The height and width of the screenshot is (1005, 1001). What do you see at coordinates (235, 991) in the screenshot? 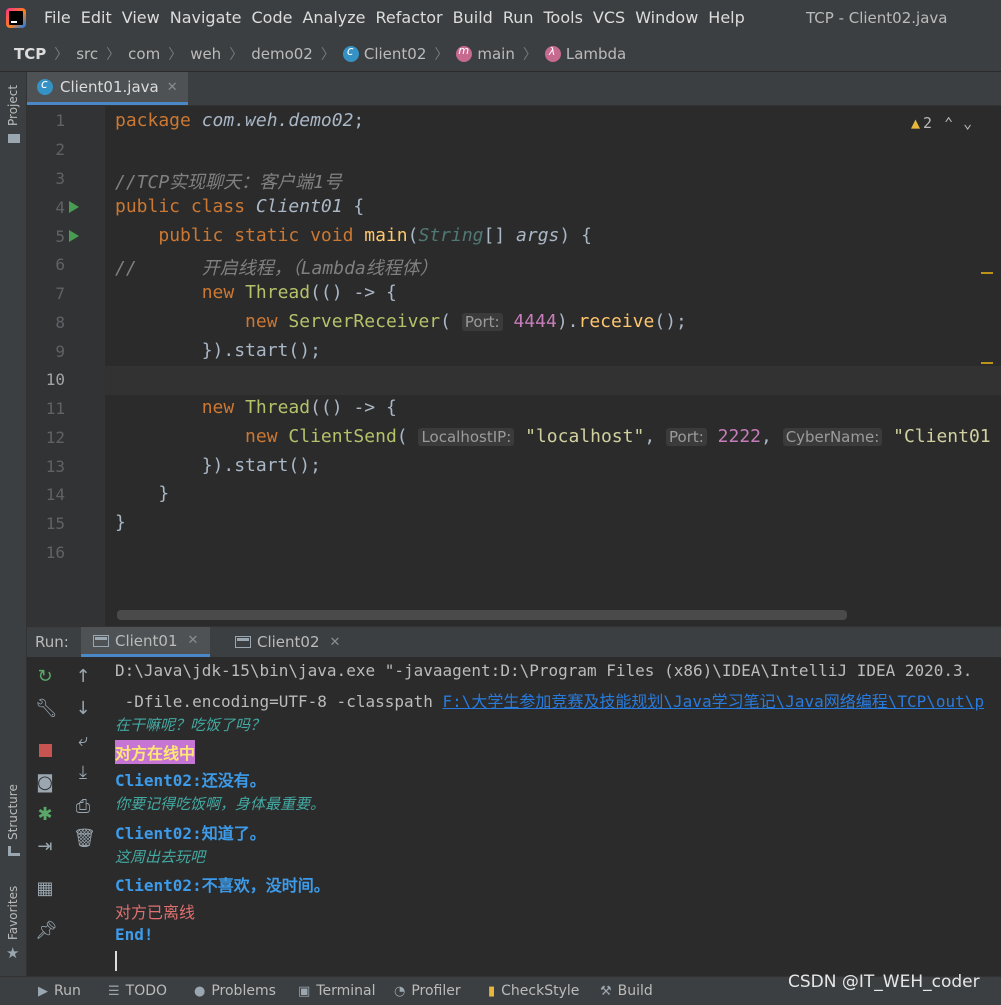
I see `bottom-tab-problems: ● Problems` at bounding box center [235, 991].